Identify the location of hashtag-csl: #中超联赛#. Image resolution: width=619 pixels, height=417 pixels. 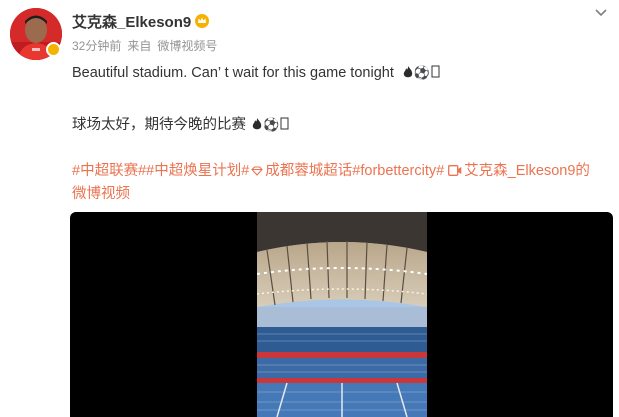
(109, 171).